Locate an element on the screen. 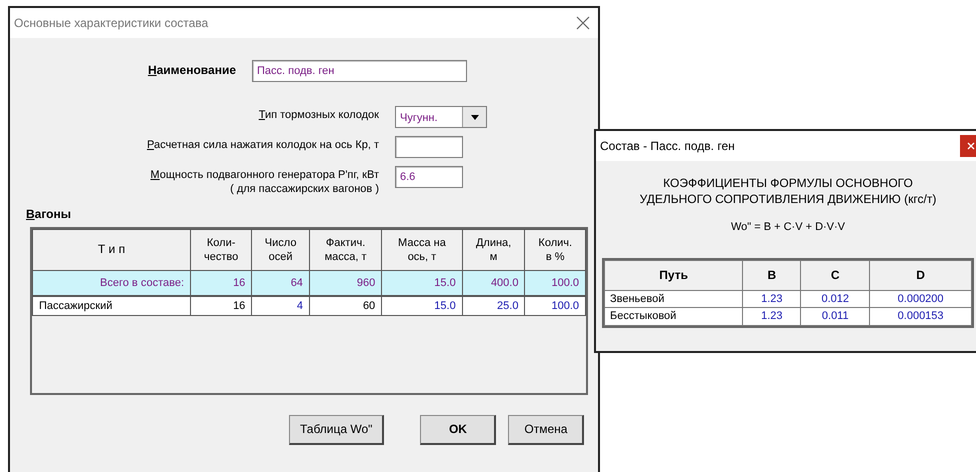 The width and height of the screenshot is (976, 472). table-cell: 0.012 is located at coordinates (835, 299).